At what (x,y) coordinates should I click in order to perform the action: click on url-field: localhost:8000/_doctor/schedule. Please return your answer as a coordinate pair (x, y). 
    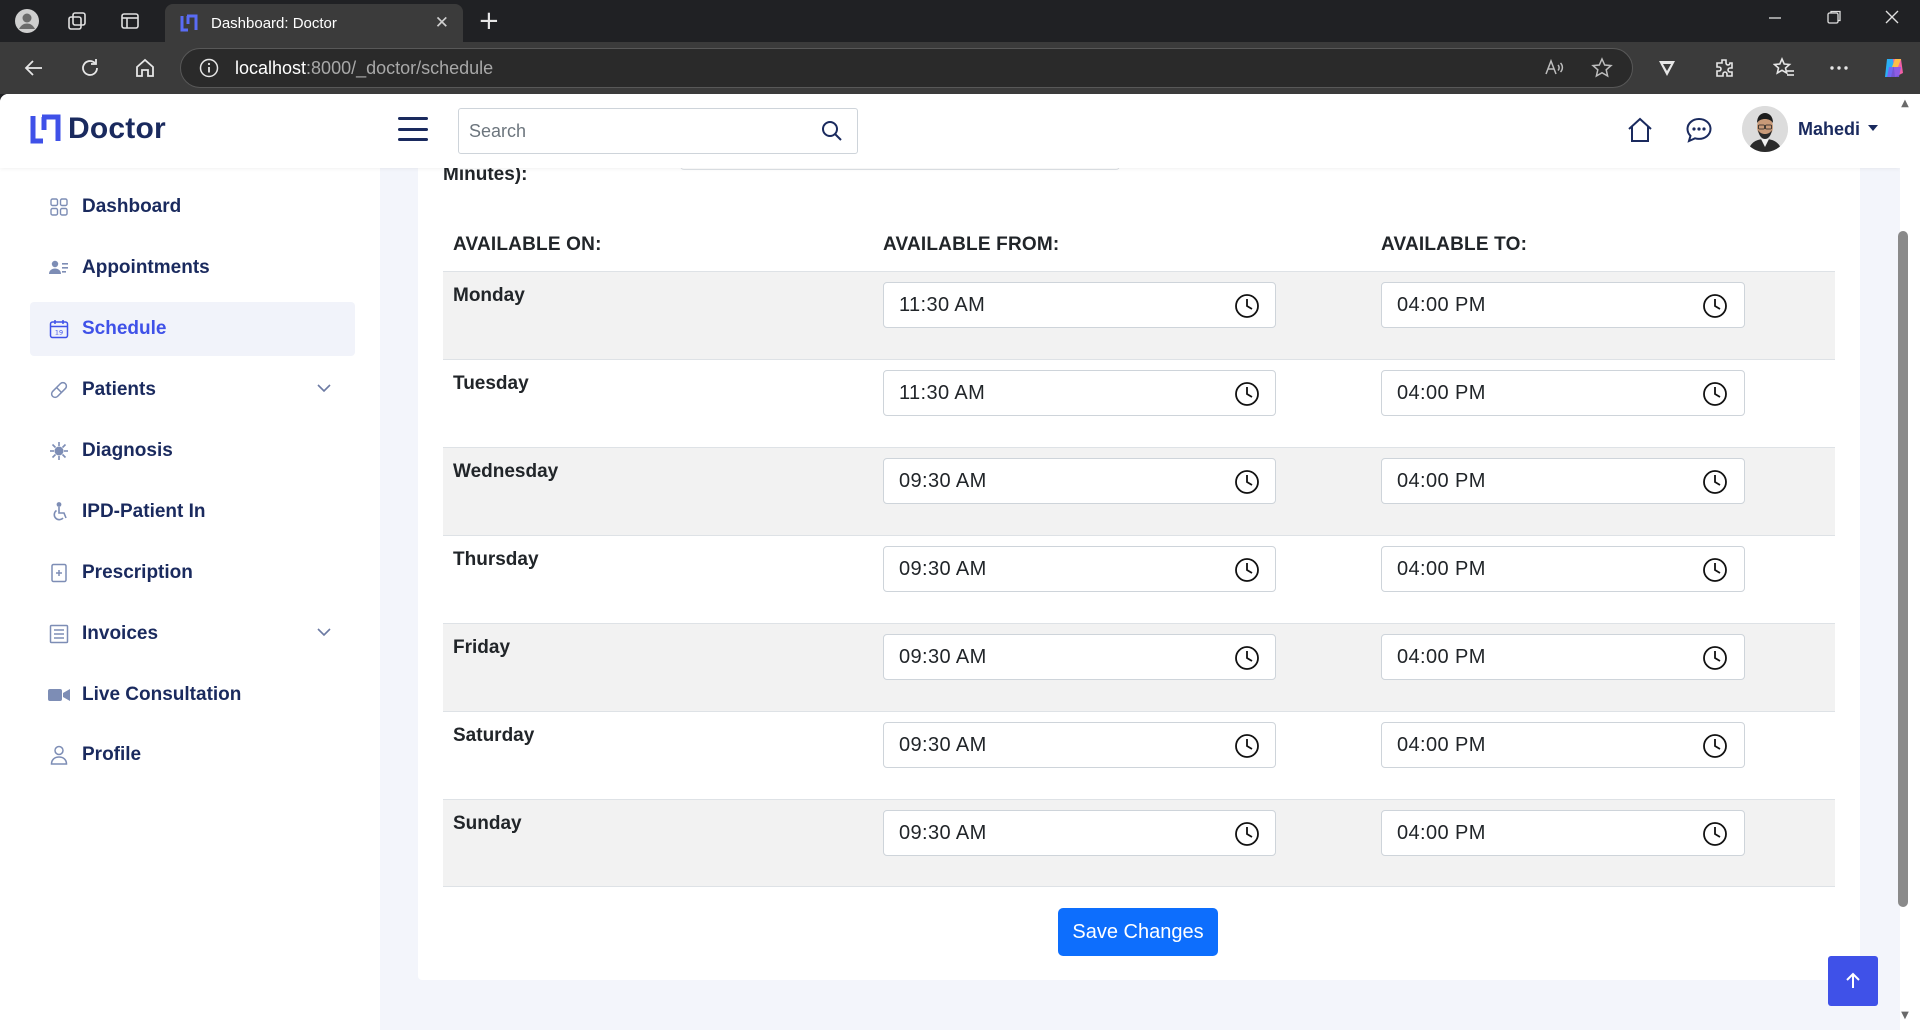
    Looking at the image, I should click on (906, 68).